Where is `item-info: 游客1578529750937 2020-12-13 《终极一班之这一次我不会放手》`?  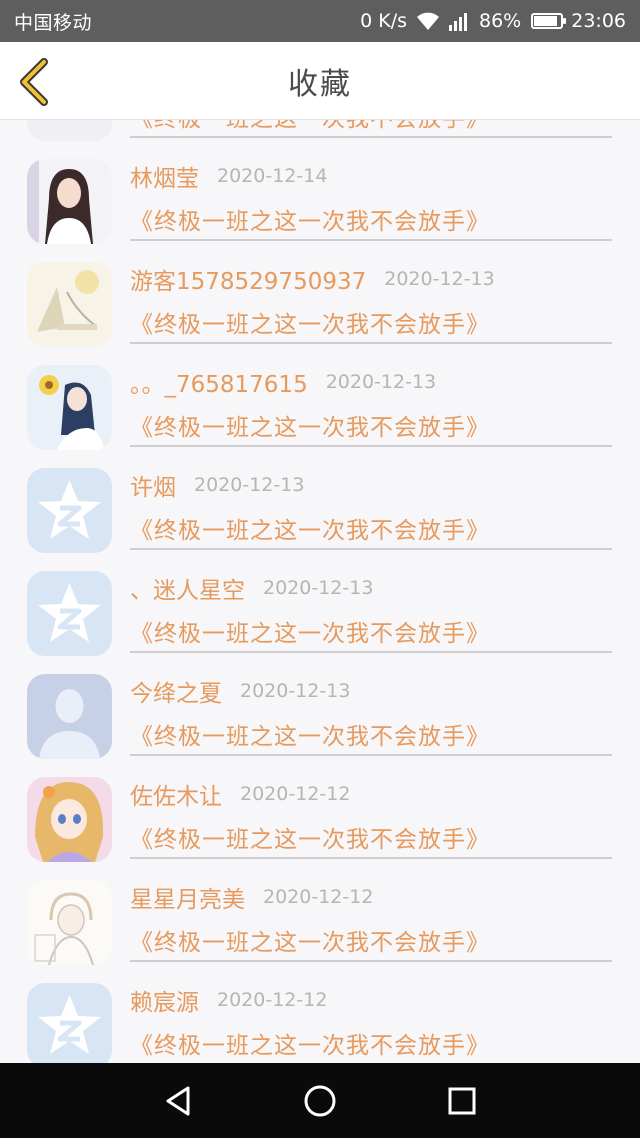
item-info: 游客1578529750937 2020-12-13 《终极一班之这一次我不会放手》 is located at coordinates (371, 299).